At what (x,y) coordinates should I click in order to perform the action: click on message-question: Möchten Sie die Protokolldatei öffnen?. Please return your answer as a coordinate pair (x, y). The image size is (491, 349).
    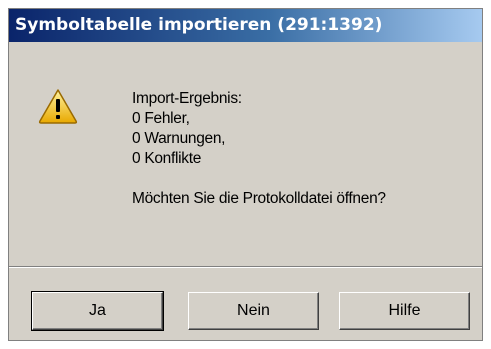
    Looking at the image, I should click on (259, 198).